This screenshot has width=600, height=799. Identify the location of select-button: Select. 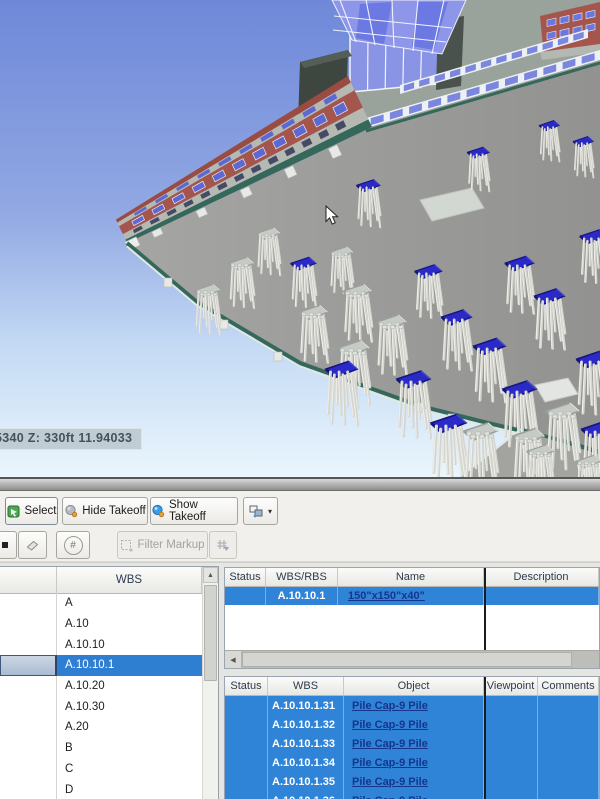
(31, 511).